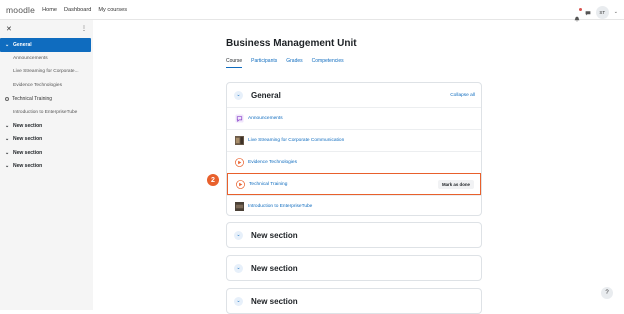 The width and height of the screenshot is (624, 314). I want to click on collapse-all-link: Collapse all, so click(462, 95).